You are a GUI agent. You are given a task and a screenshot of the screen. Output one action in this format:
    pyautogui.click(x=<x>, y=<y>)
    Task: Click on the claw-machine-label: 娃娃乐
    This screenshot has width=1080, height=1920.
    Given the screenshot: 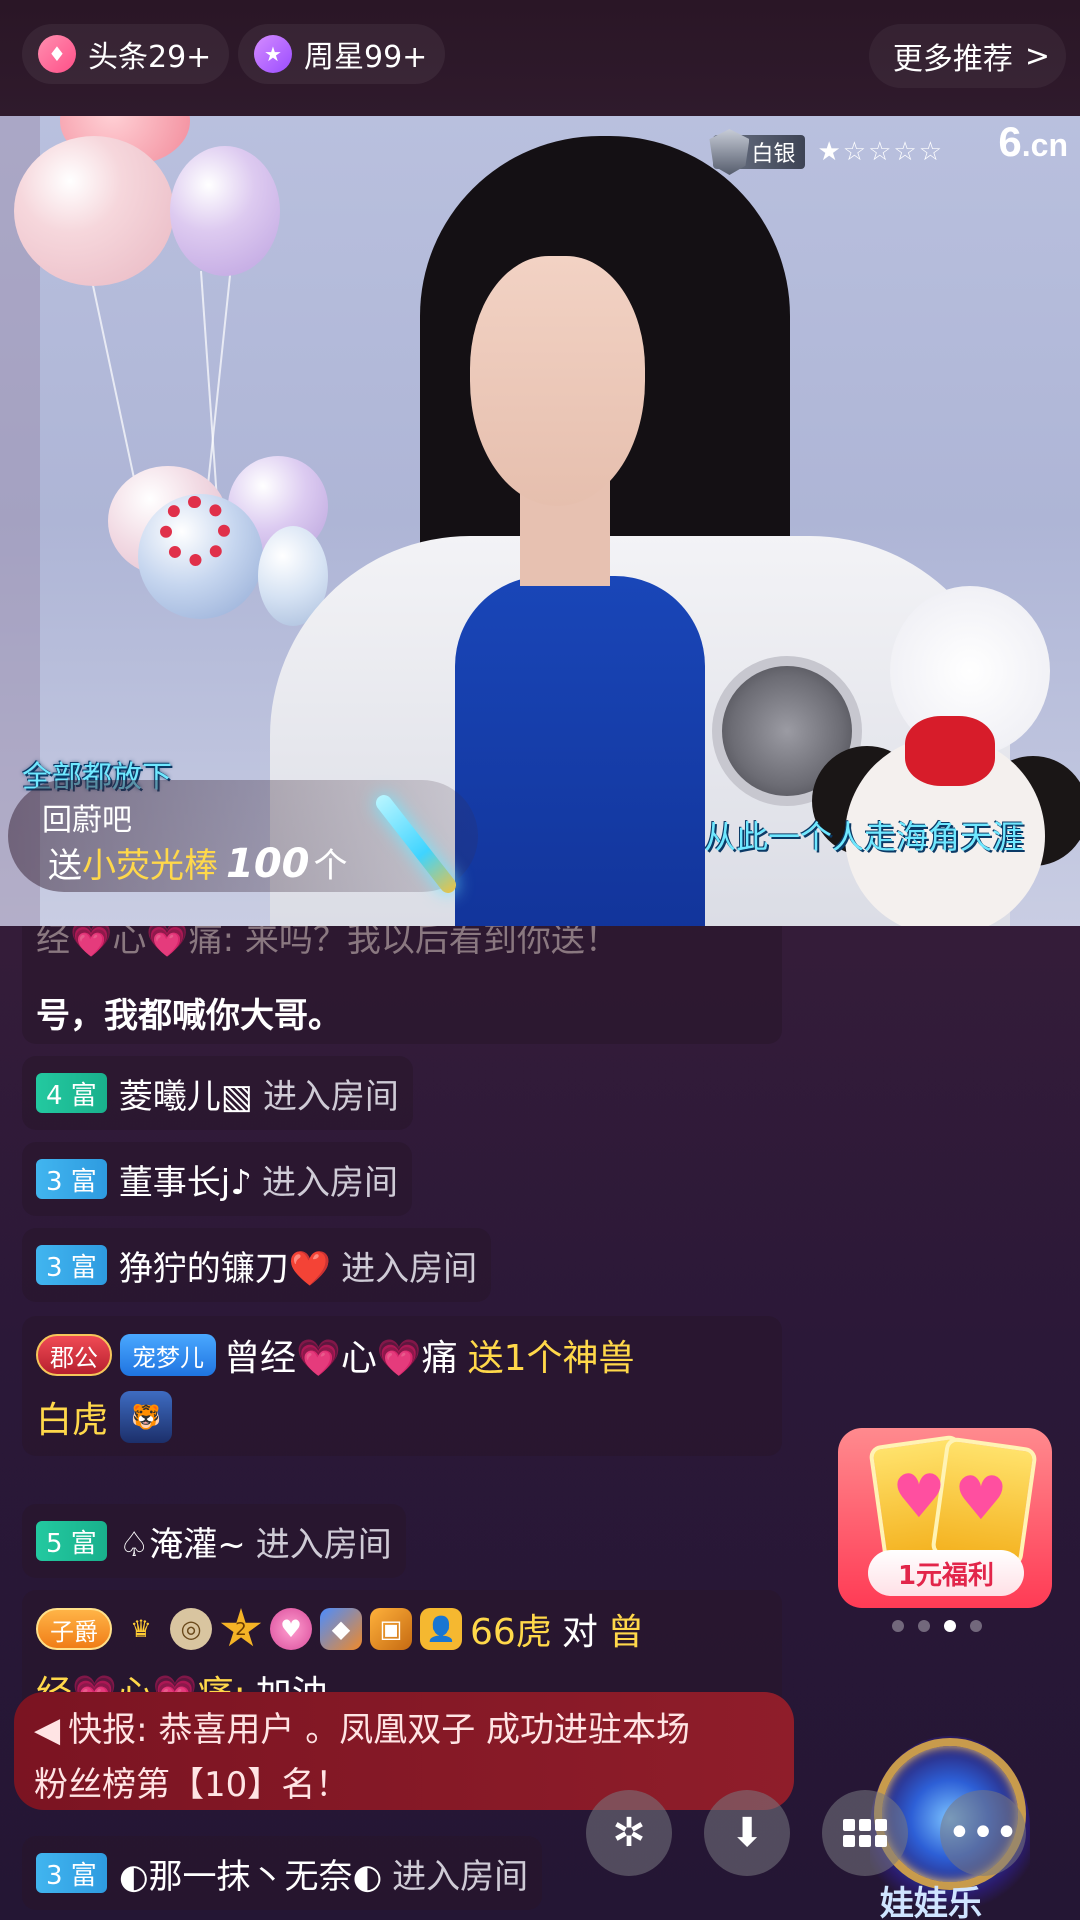 What is the action you would take?
    pyautogui.click(x=931, y=1902)
    